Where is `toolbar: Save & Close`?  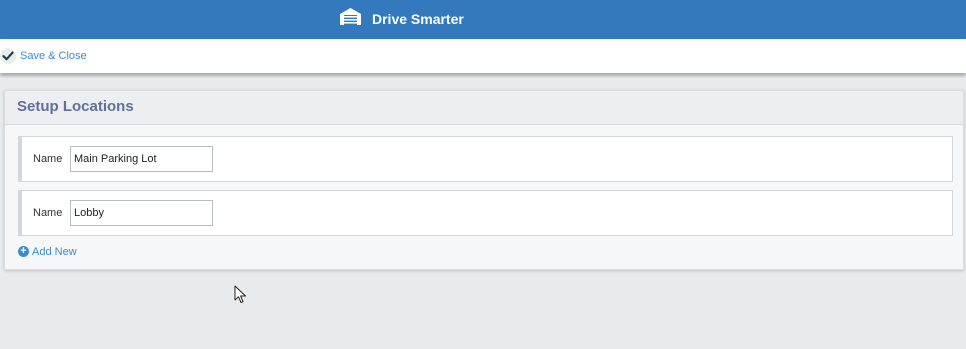
toolbar: Save & Close is located at coordinates (483, 56).